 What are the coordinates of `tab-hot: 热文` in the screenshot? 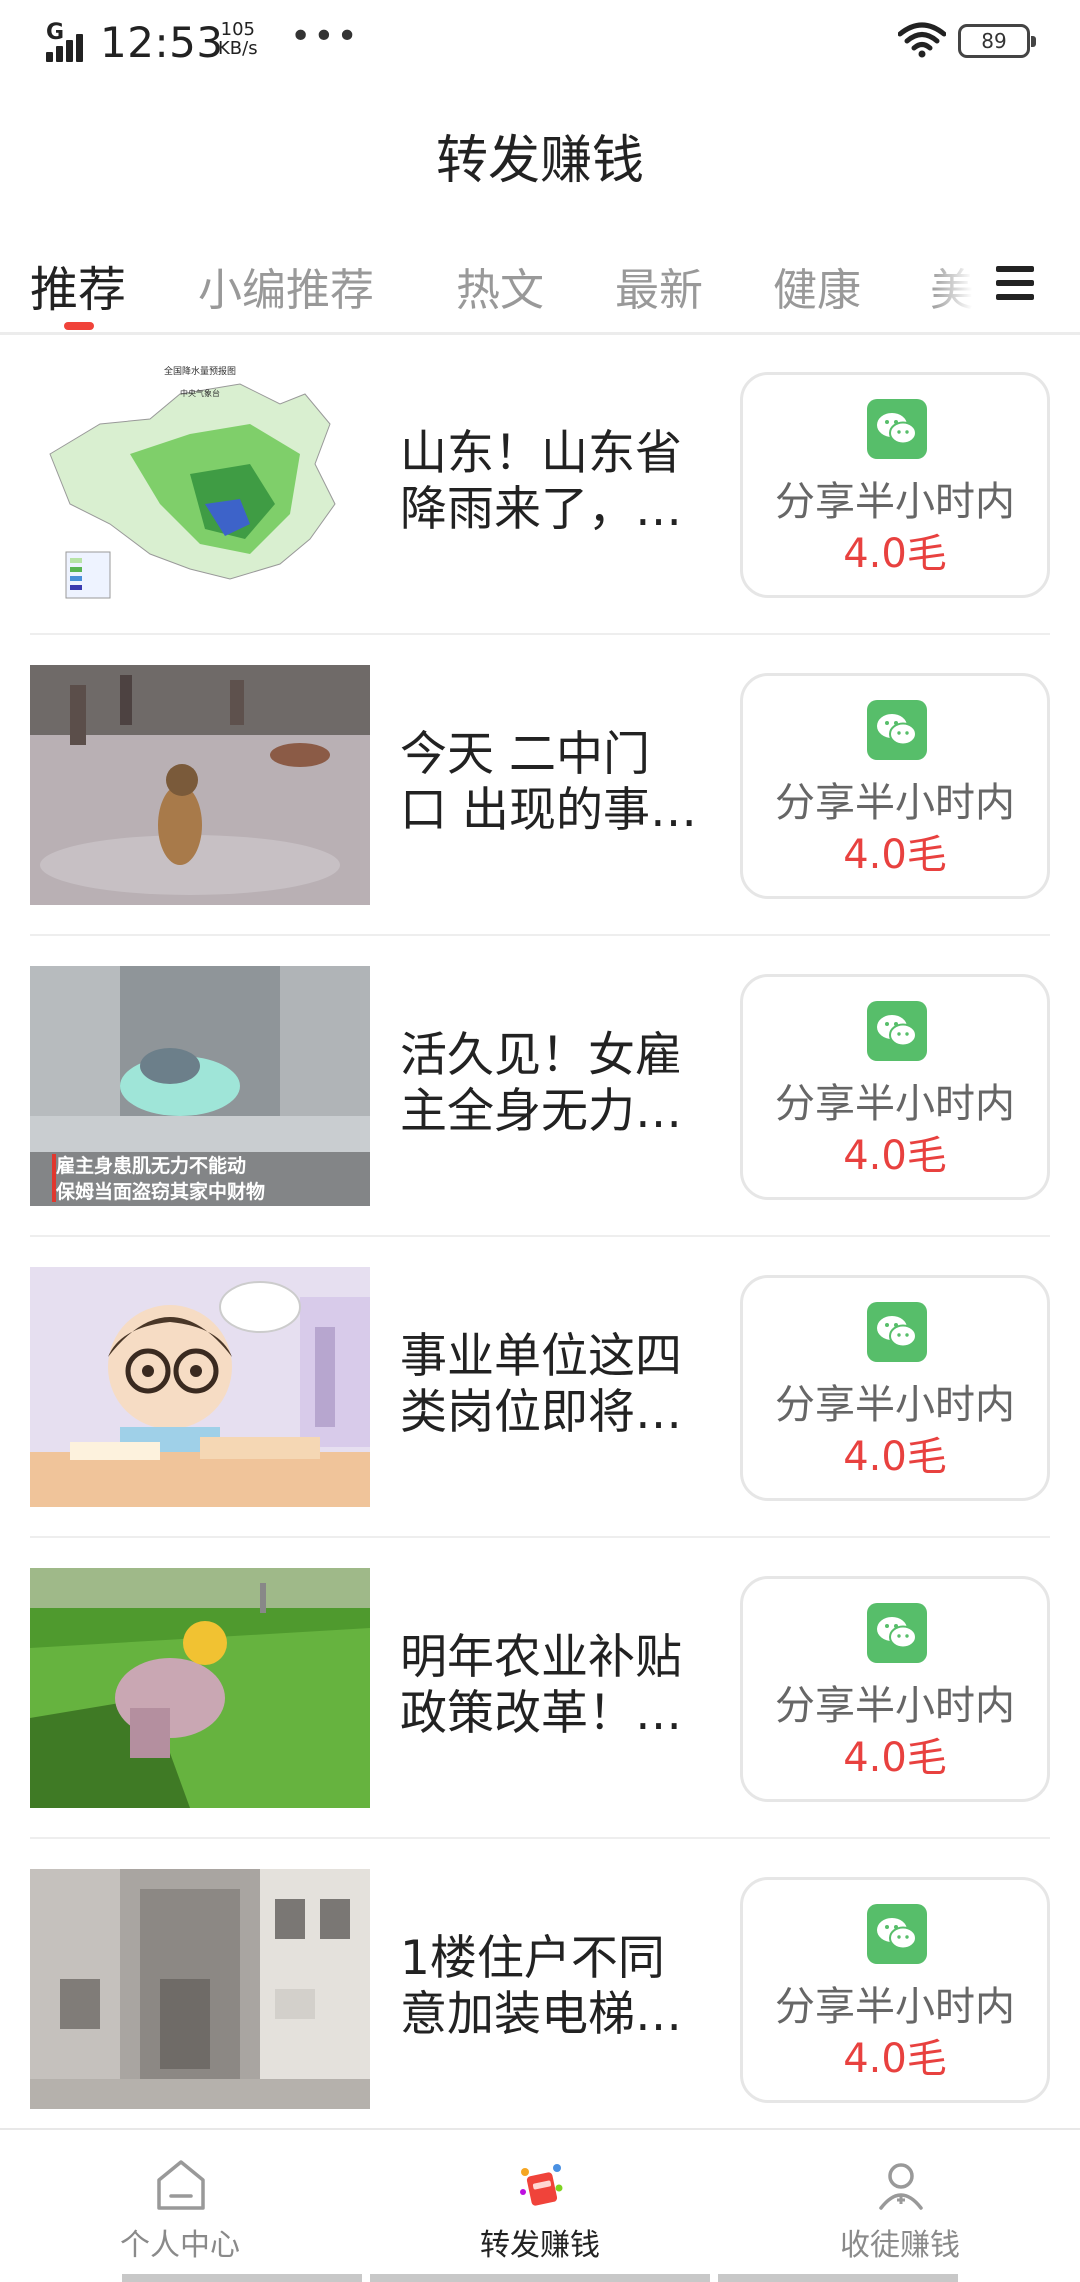 It's located at (500, 286).